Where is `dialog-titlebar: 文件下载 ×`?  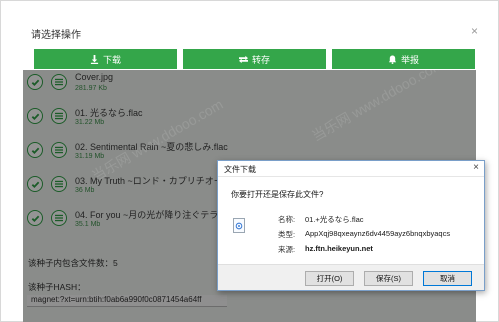 dialog-titlebar: 文件下载 × is located at coordinates (351, 169).